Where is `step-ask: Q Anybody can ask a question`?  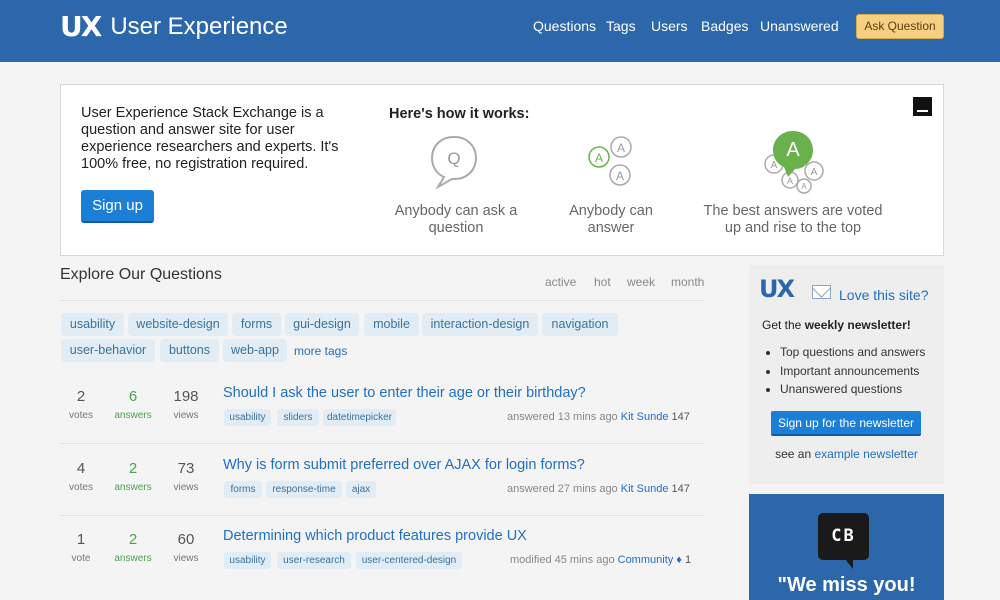
step-ask: Q Anybody can ask a question is located at coordinates (456, 165).